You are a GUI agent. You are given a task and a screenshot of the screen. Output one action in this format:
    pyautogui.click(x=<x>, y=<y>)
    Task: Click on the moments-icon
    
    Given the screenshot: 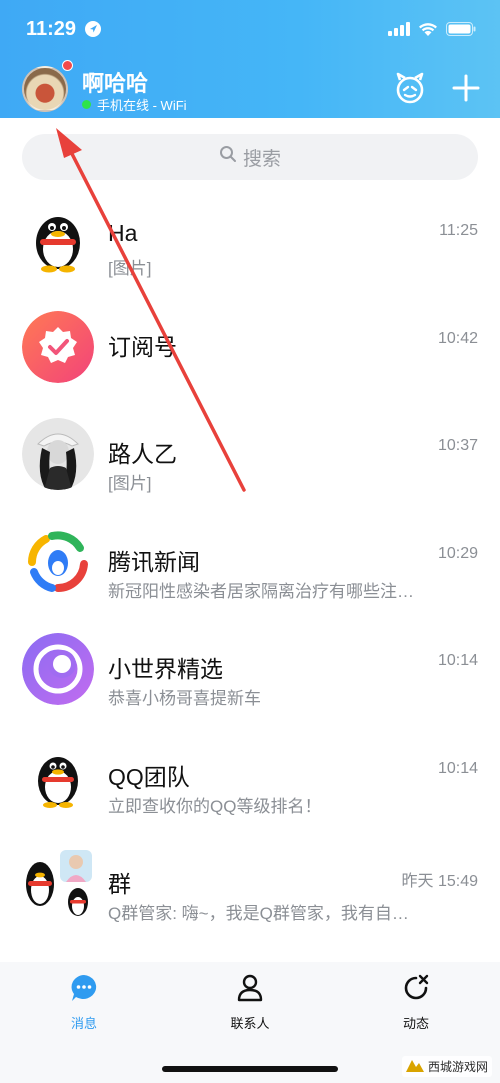 What is the action you would take?
    pyautogui.click(x=416, y=991)
    